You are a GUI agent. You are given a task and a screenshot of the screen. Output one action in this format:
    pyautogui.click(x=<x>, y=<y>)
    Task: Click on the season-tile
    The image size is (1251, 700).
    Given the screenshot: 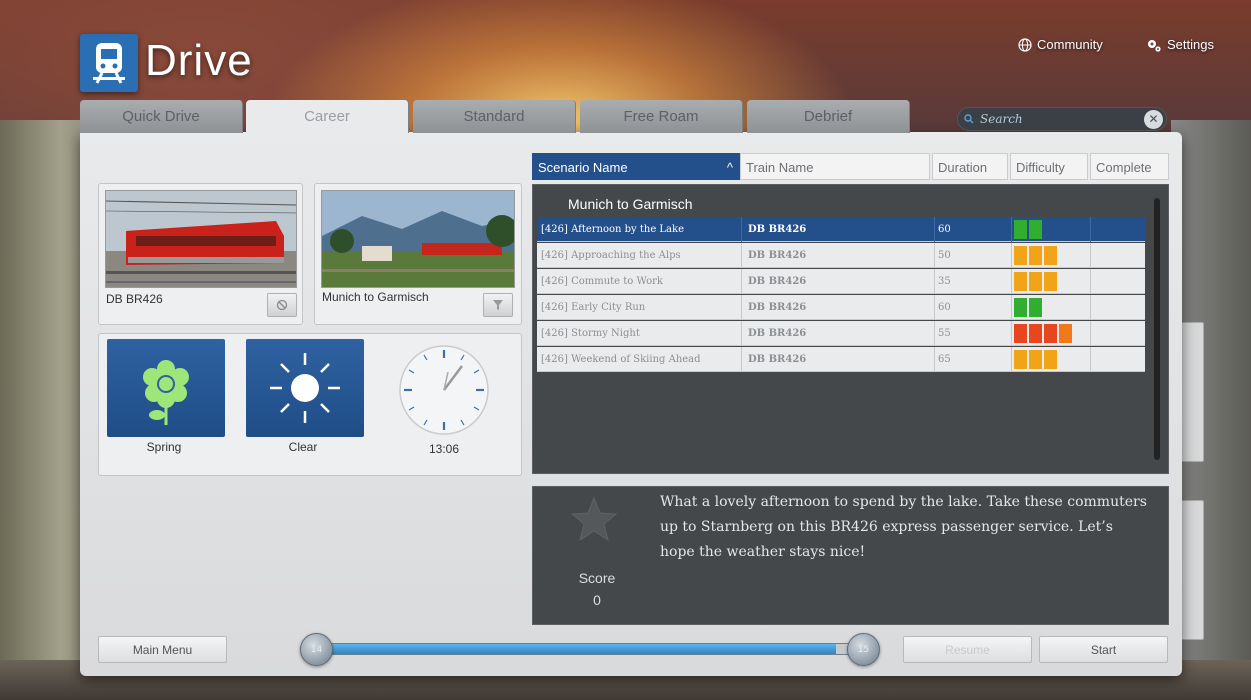 What is the action you would take?
    pyautogui.click(x=166, y=388)
    